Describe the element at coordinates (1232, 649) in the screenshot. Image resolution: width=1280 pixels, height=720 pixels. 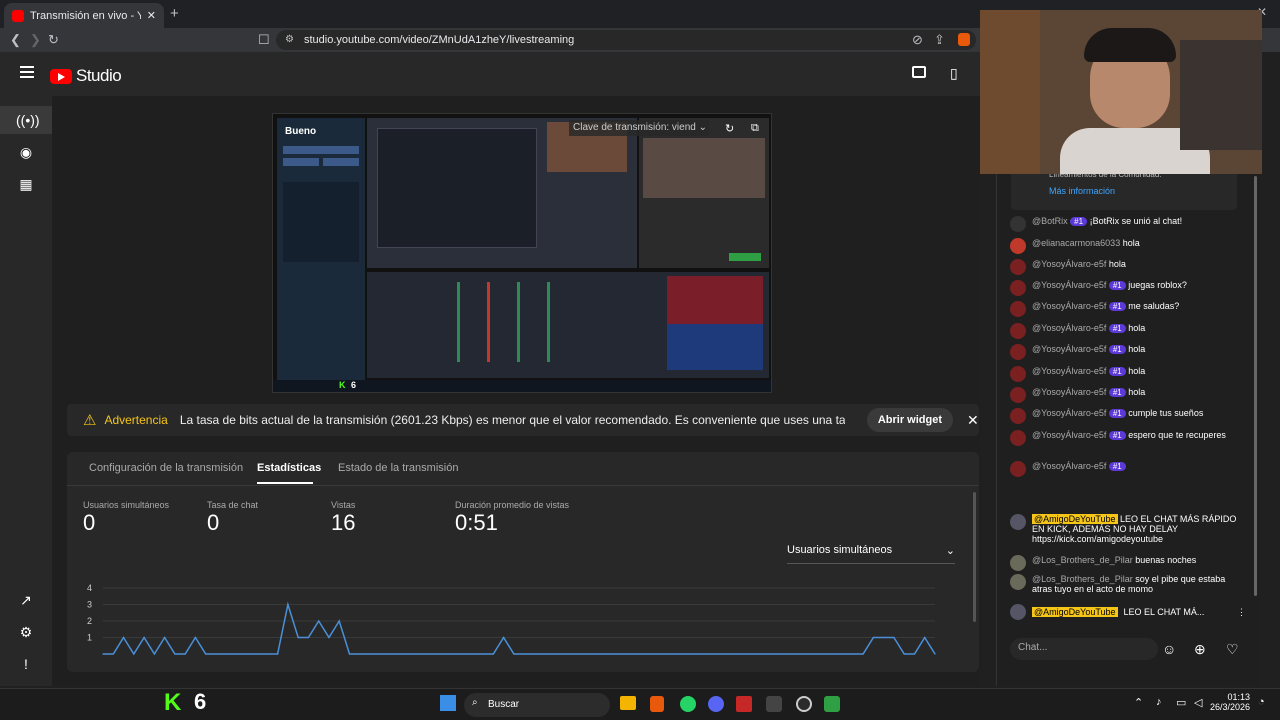
I see `heart-icon: ♡` at that location.